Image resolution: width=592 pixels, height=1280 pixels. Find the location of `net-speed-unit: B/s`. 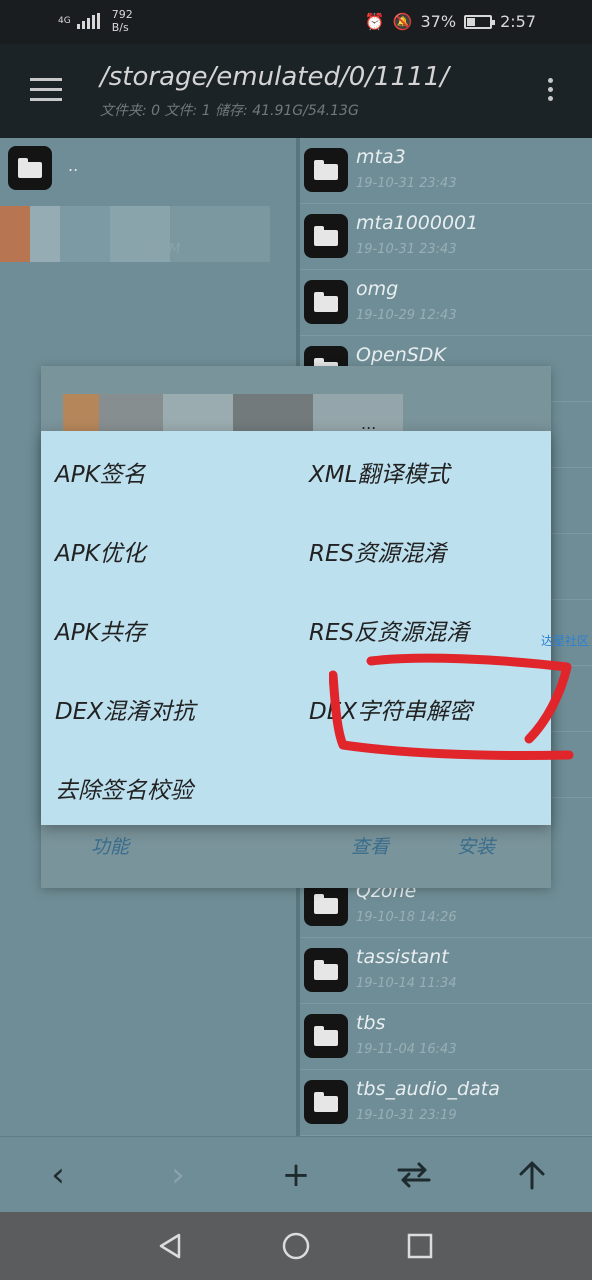

net-speed-unit: B/s is located at coordinates (120, 27).